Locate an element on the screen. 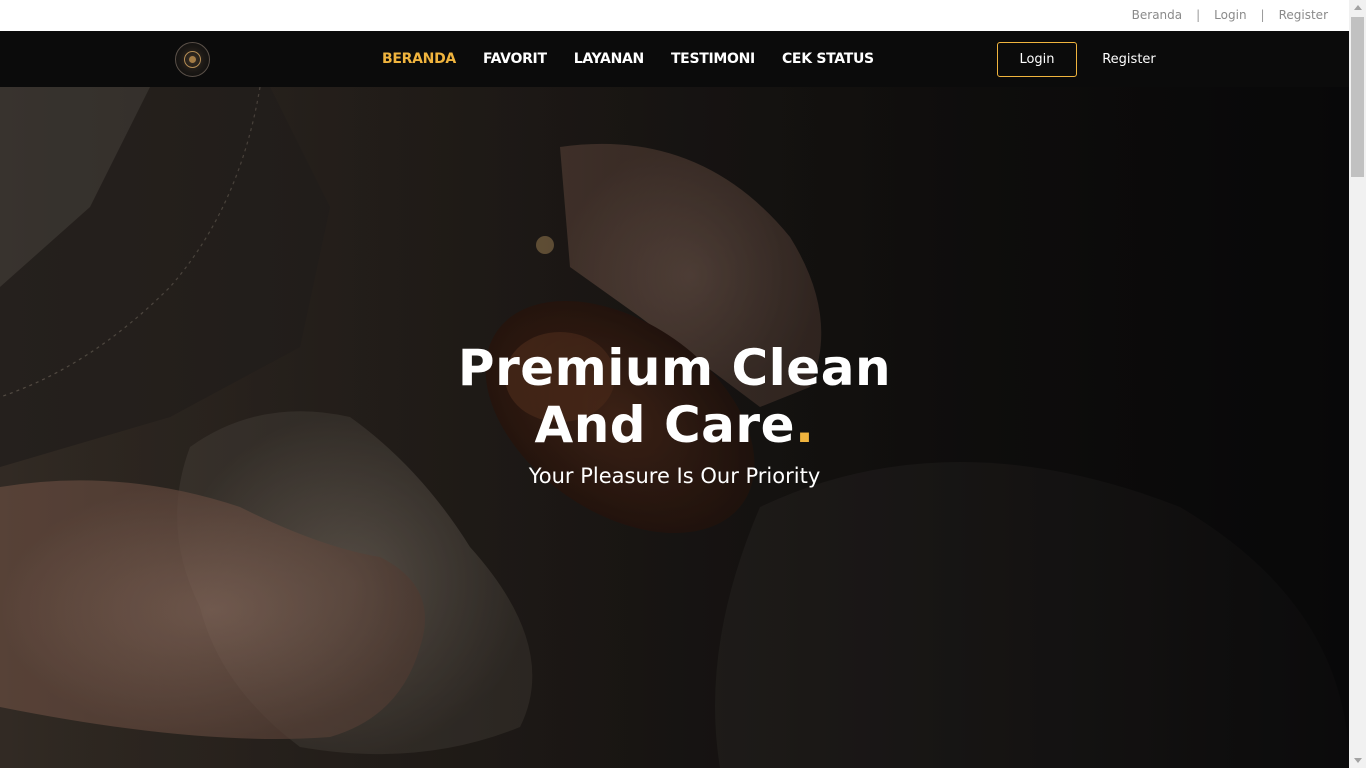 Image resolution: width=1366 pixels, height=768 pixels. nav-item-favorit: FAVORIT is located at coordinates (515, 59).